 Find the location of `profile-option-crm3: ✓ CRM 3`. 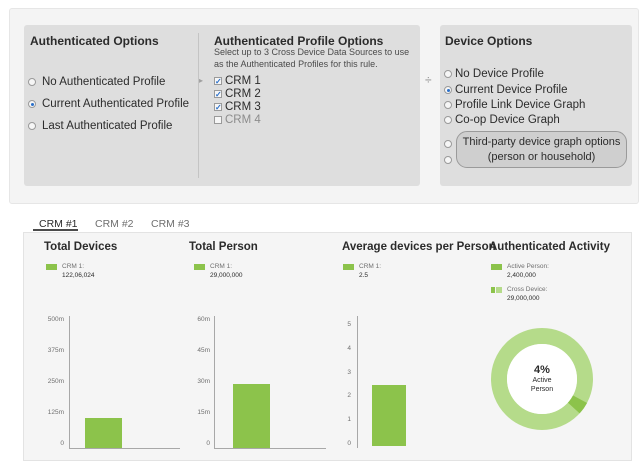

profile-option-crm3: ✓ CRM 3 is located at coordinates (244, 107).